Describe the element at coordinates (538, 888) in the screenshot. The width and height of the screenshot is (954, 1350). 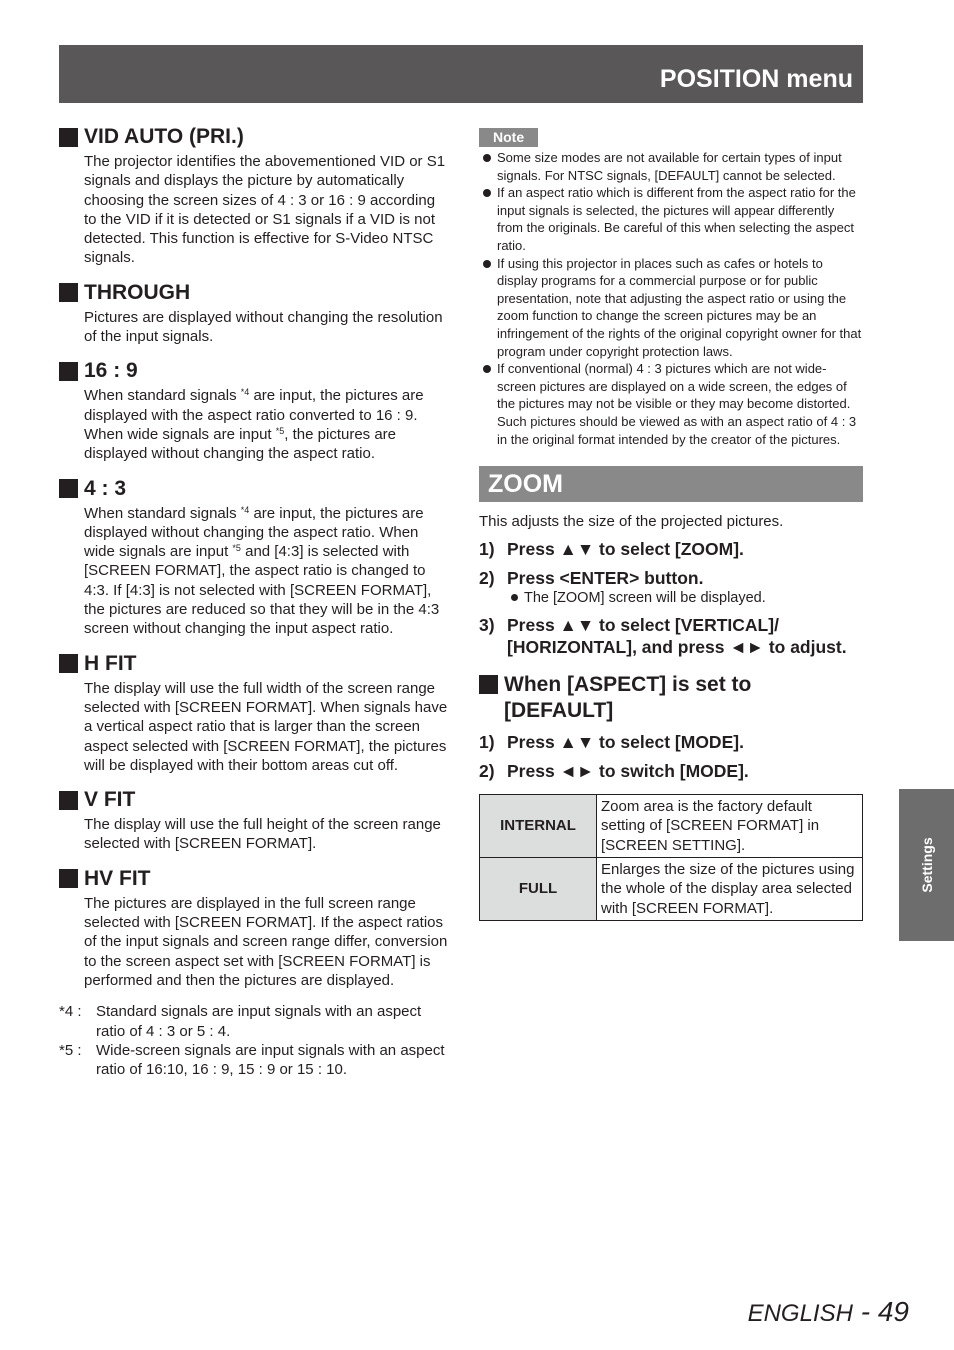
I see `mode-key: FULL` at that location.